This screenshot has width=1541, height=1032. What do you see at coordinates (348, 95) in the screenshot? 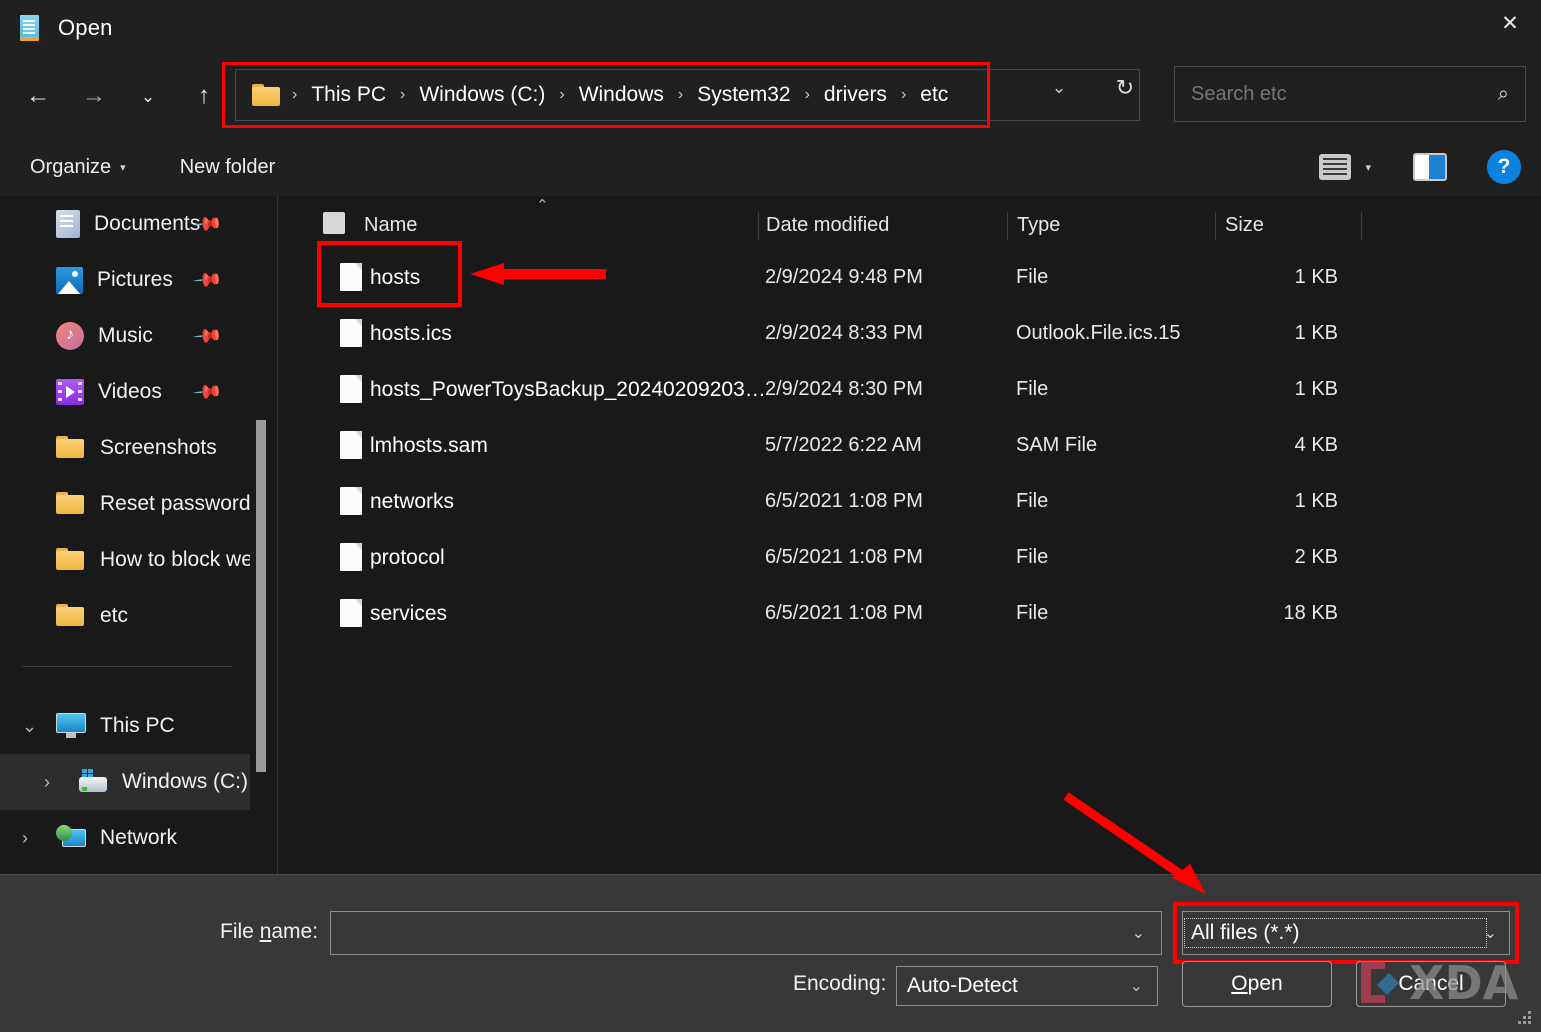
I see `breadcrumb-item-this-pc: This PC` at bounding box center [348, 95].